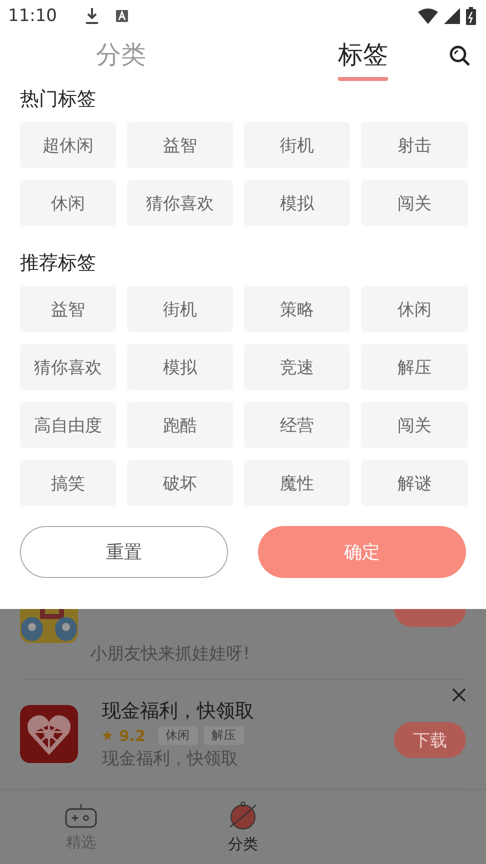  What do you see at coordinates (132, 735) in the screenshot?
I see `rating: 9.2` at bounding box center [132, 735].